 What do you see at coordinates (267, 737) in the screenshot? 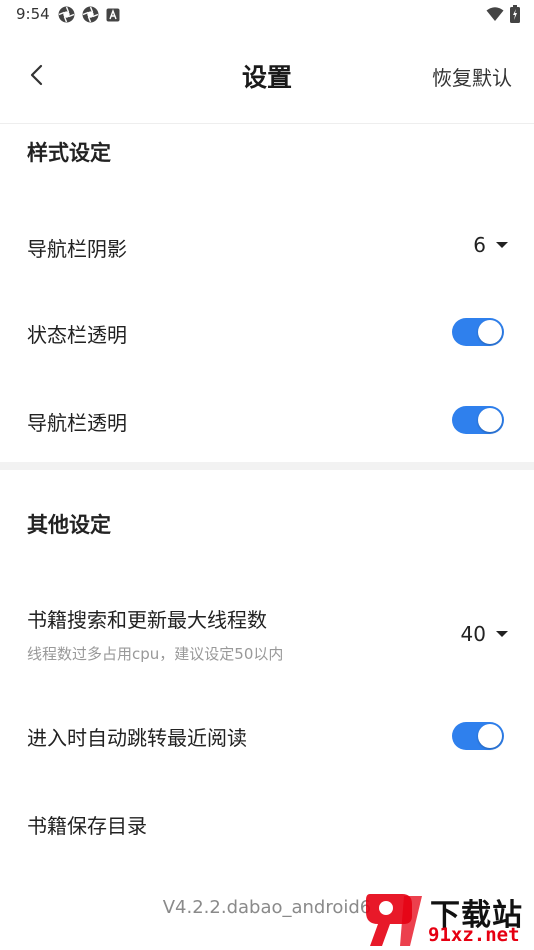
I see `setting-row-auto-jump: 进入时自动跳转最近阅读` at bounding box center [267, 737].